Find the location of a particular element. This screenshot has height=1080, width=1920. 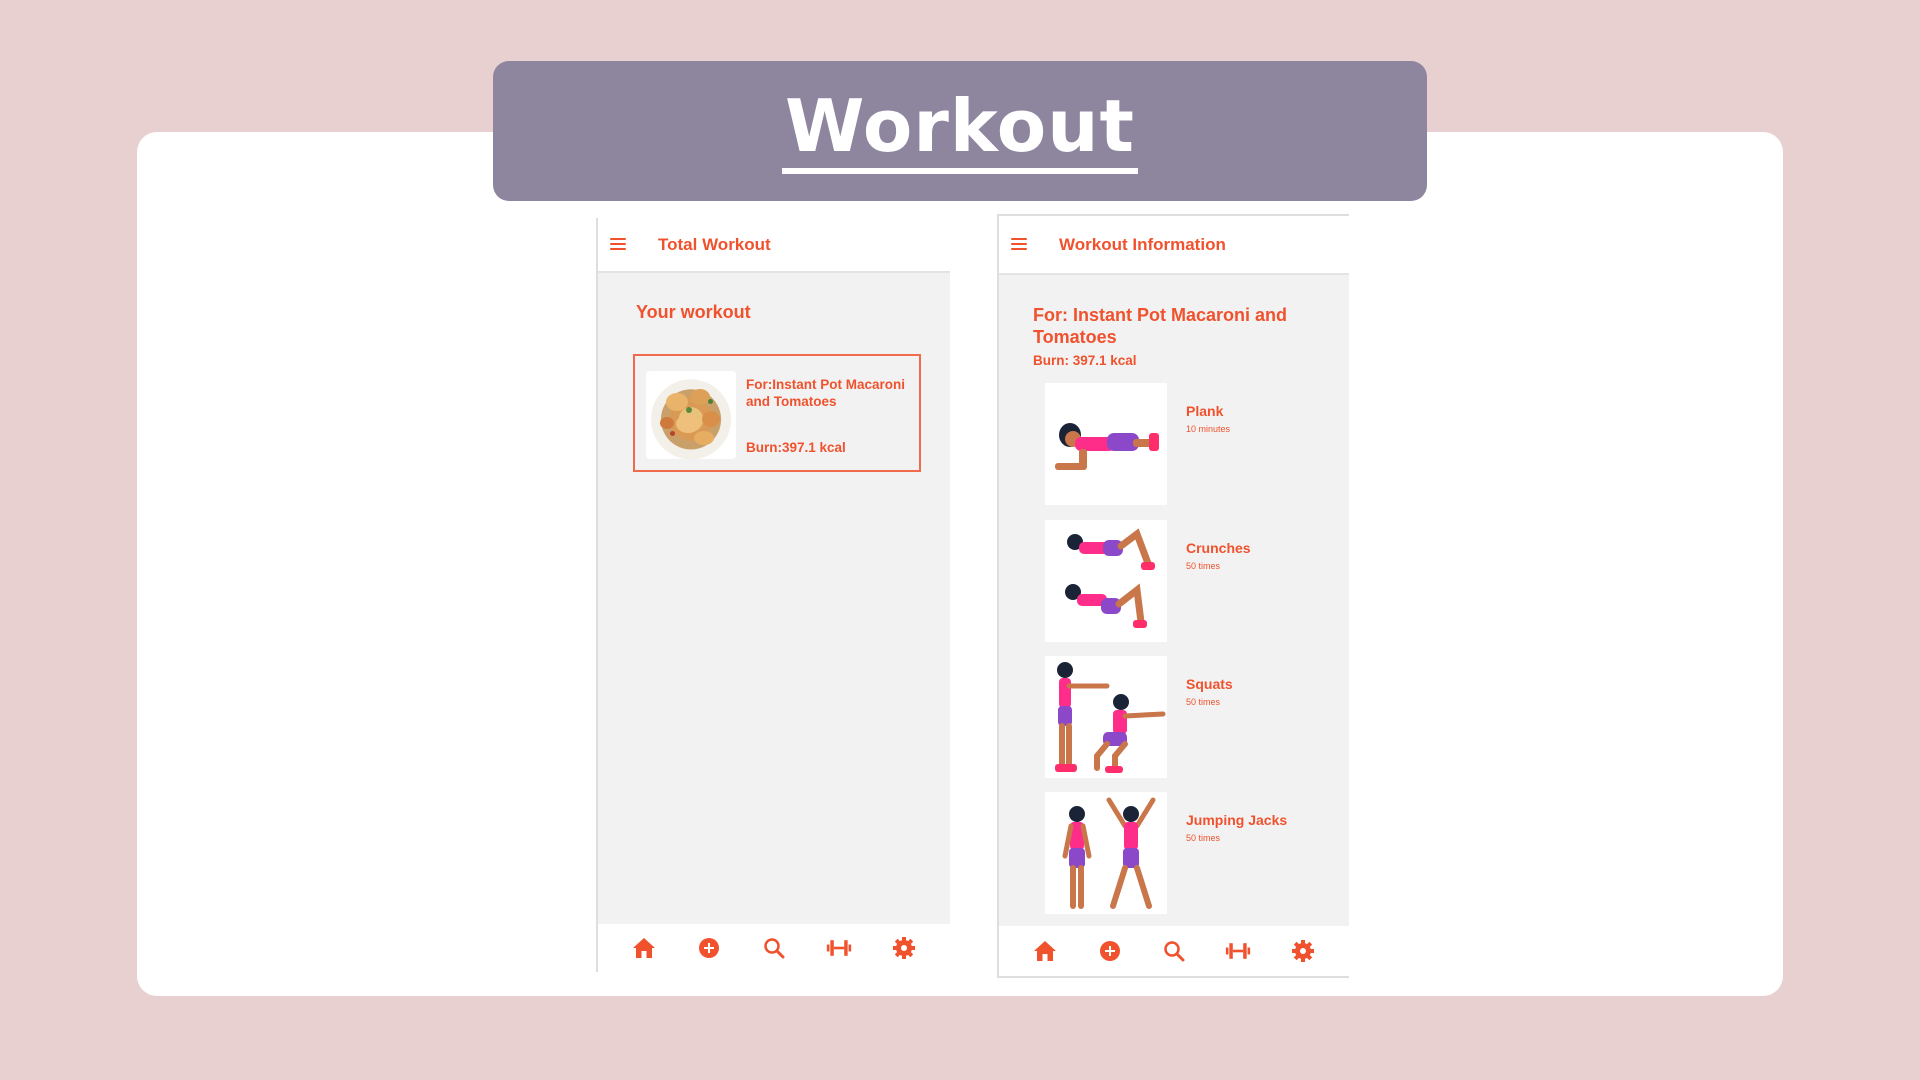

meal-image is located at coordinates (691, 415).